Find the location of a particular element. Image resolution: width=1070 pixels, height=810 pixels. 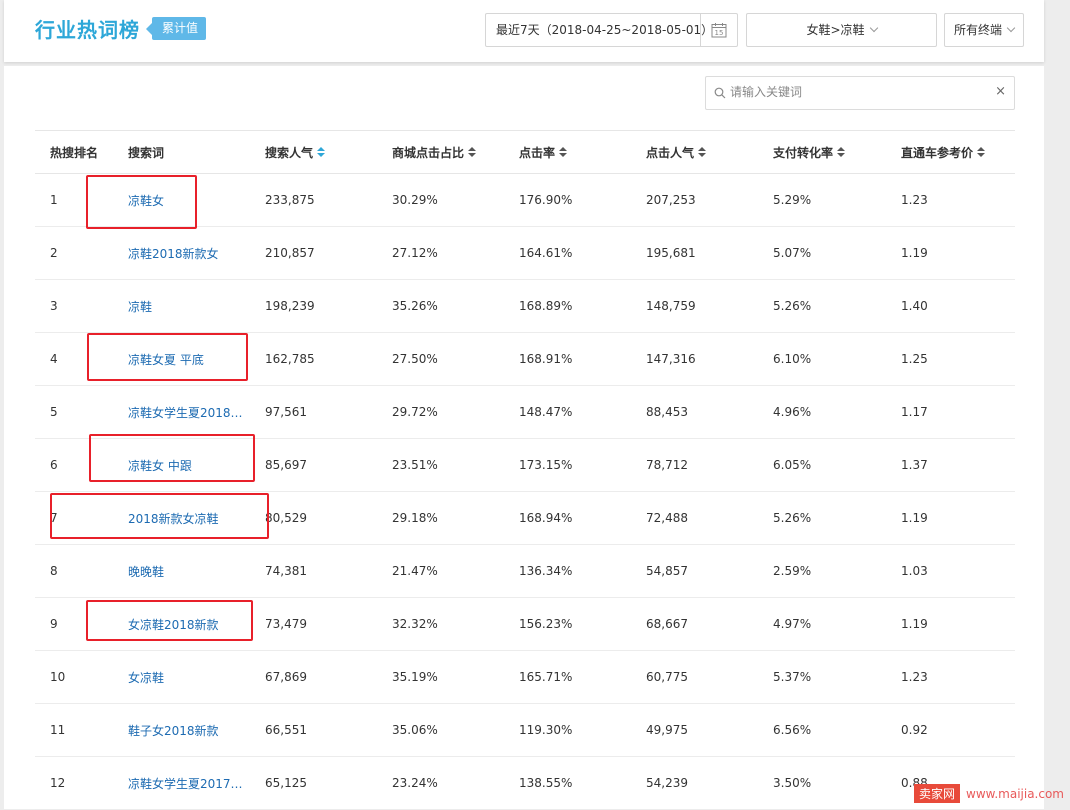

keyword-link: 女凉鞋 is located at coordinates (181, 677).